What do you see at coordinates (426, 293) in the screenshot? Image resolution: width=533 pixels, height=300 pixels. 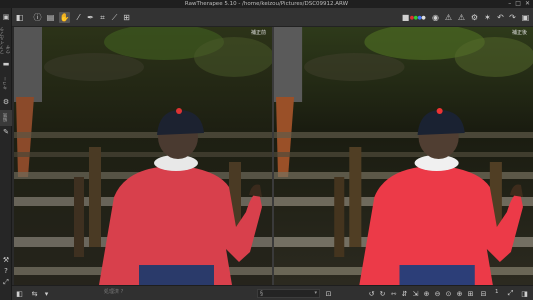 I see `zoom-fit-icon: ⊕` at bounding box center [426, 293].